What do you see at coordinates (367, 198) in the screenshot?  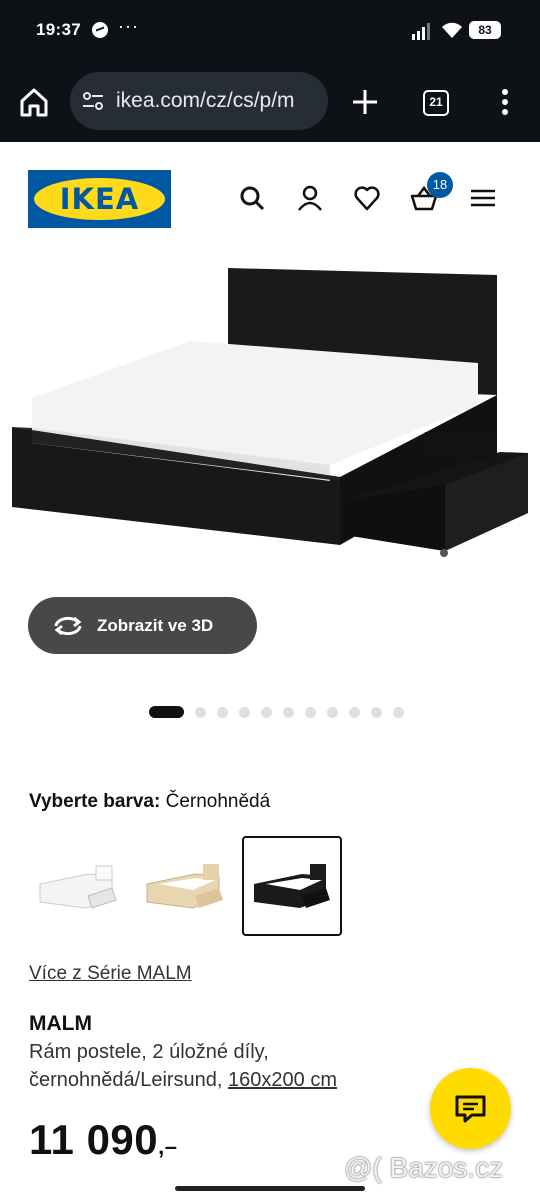 I see `heart-icon` at bounding box center [367, 198].